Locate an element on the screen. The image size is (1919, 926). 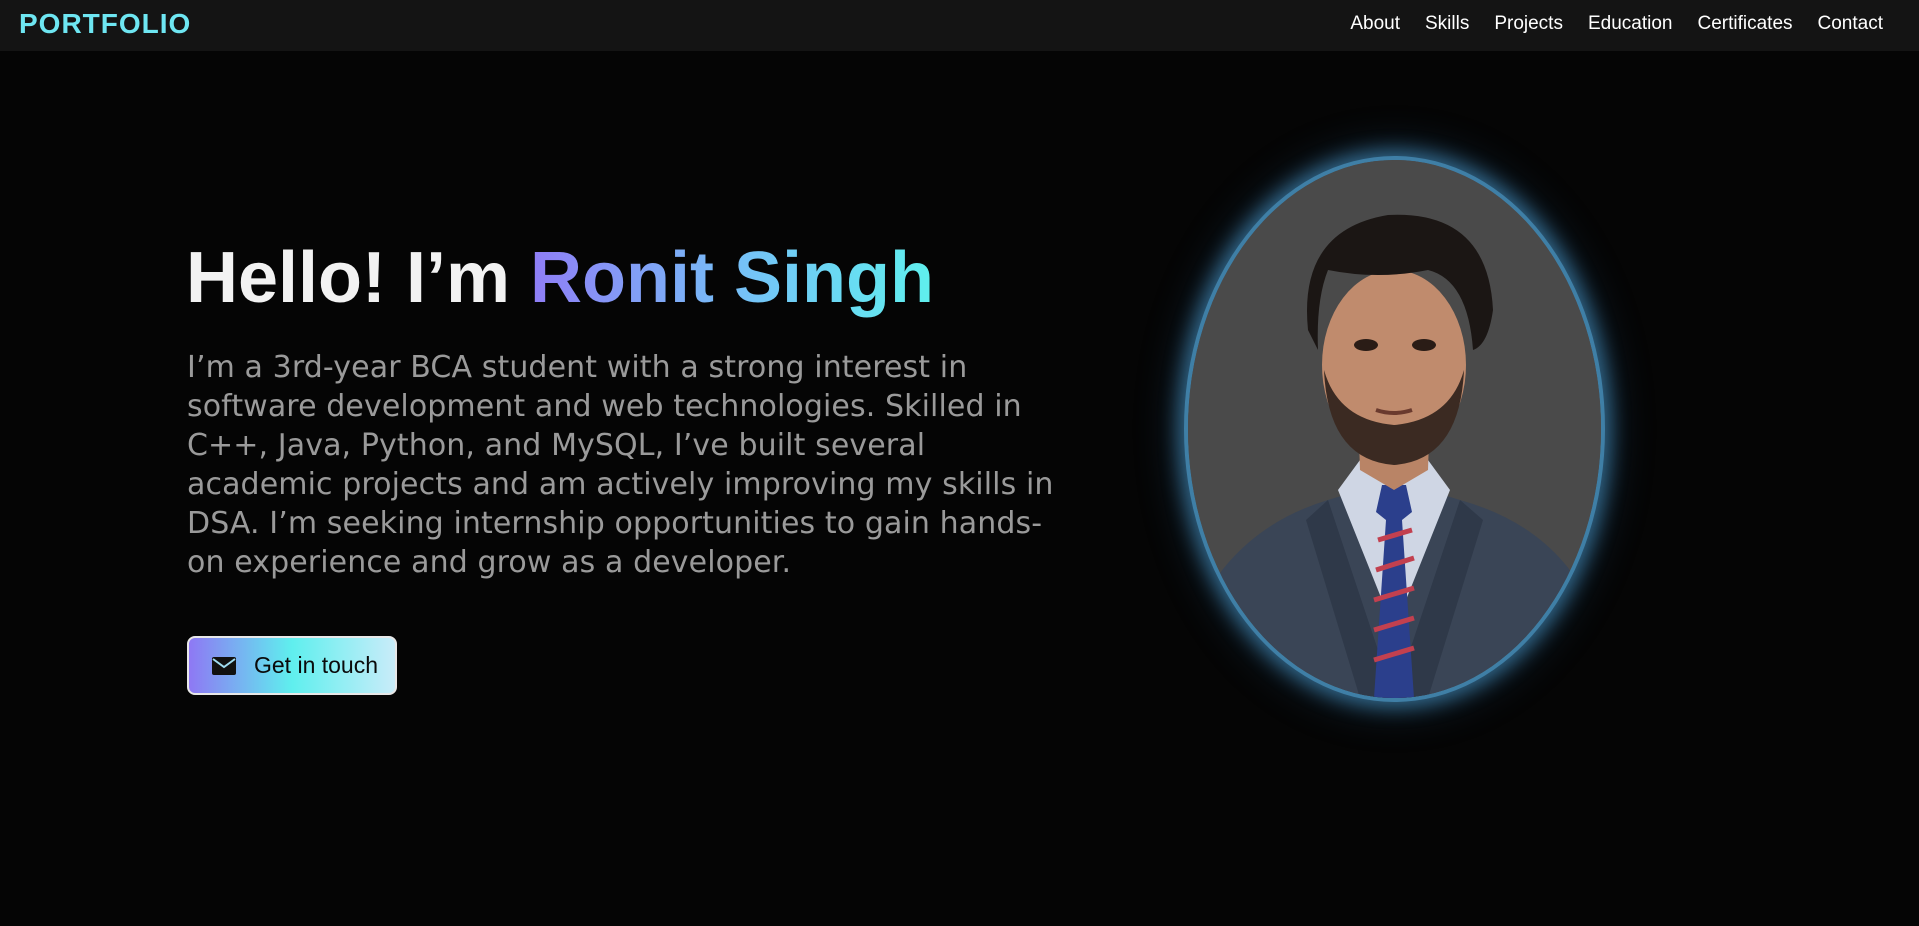
nav-link-certificates: Certificates is located at coordinates (1744, 24).